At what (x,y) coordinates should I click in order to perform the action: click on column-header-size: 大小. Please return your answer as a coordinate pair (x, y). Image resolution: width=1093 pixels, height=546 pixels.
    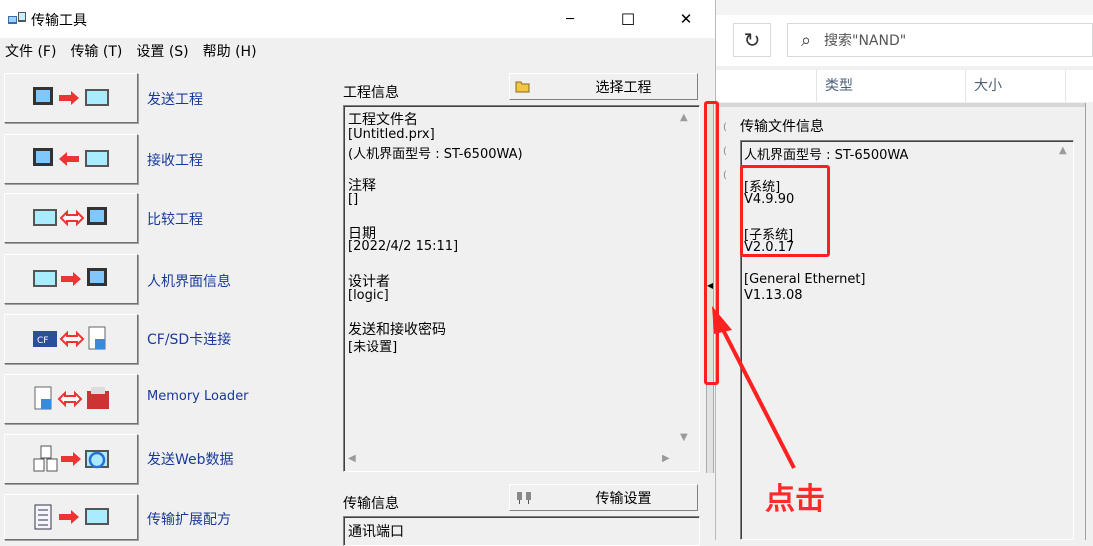
    Looking at the image, I should click on (1016, 86).